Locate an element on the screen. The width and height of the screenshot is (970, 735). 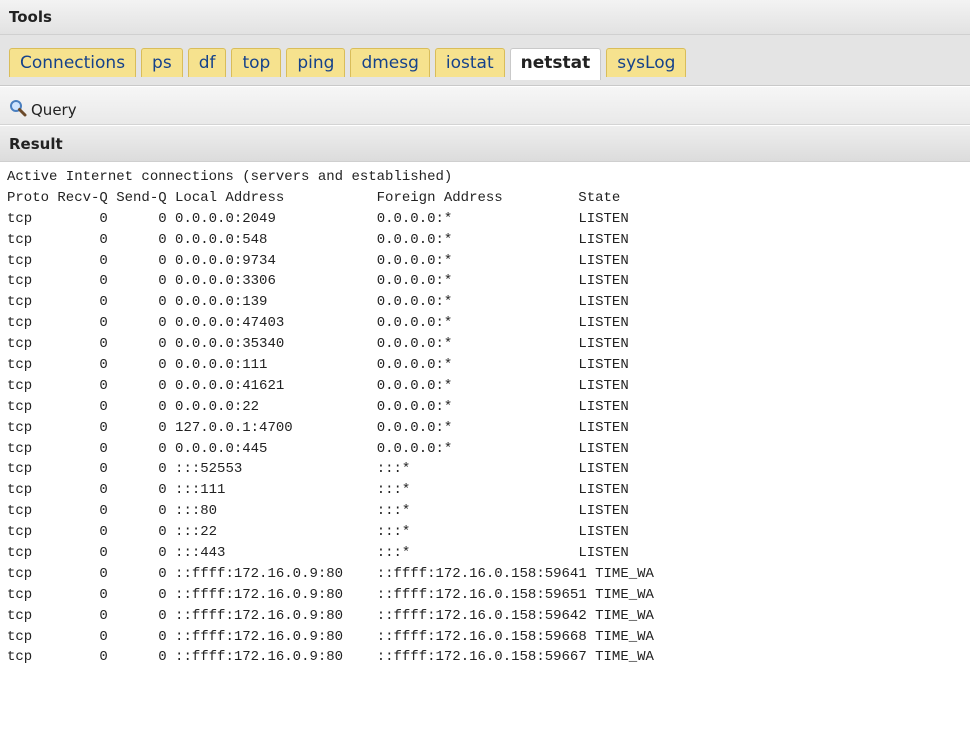
tools-panel-title: Tools is located at coordinates (485, 17).